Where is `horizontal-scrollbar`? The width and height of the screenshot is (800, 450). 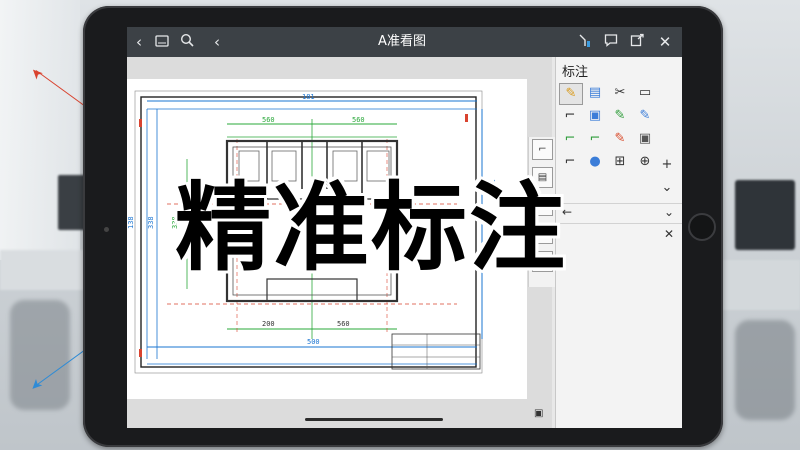
horizontal-scrollbar is located at coordinates (374, 419).